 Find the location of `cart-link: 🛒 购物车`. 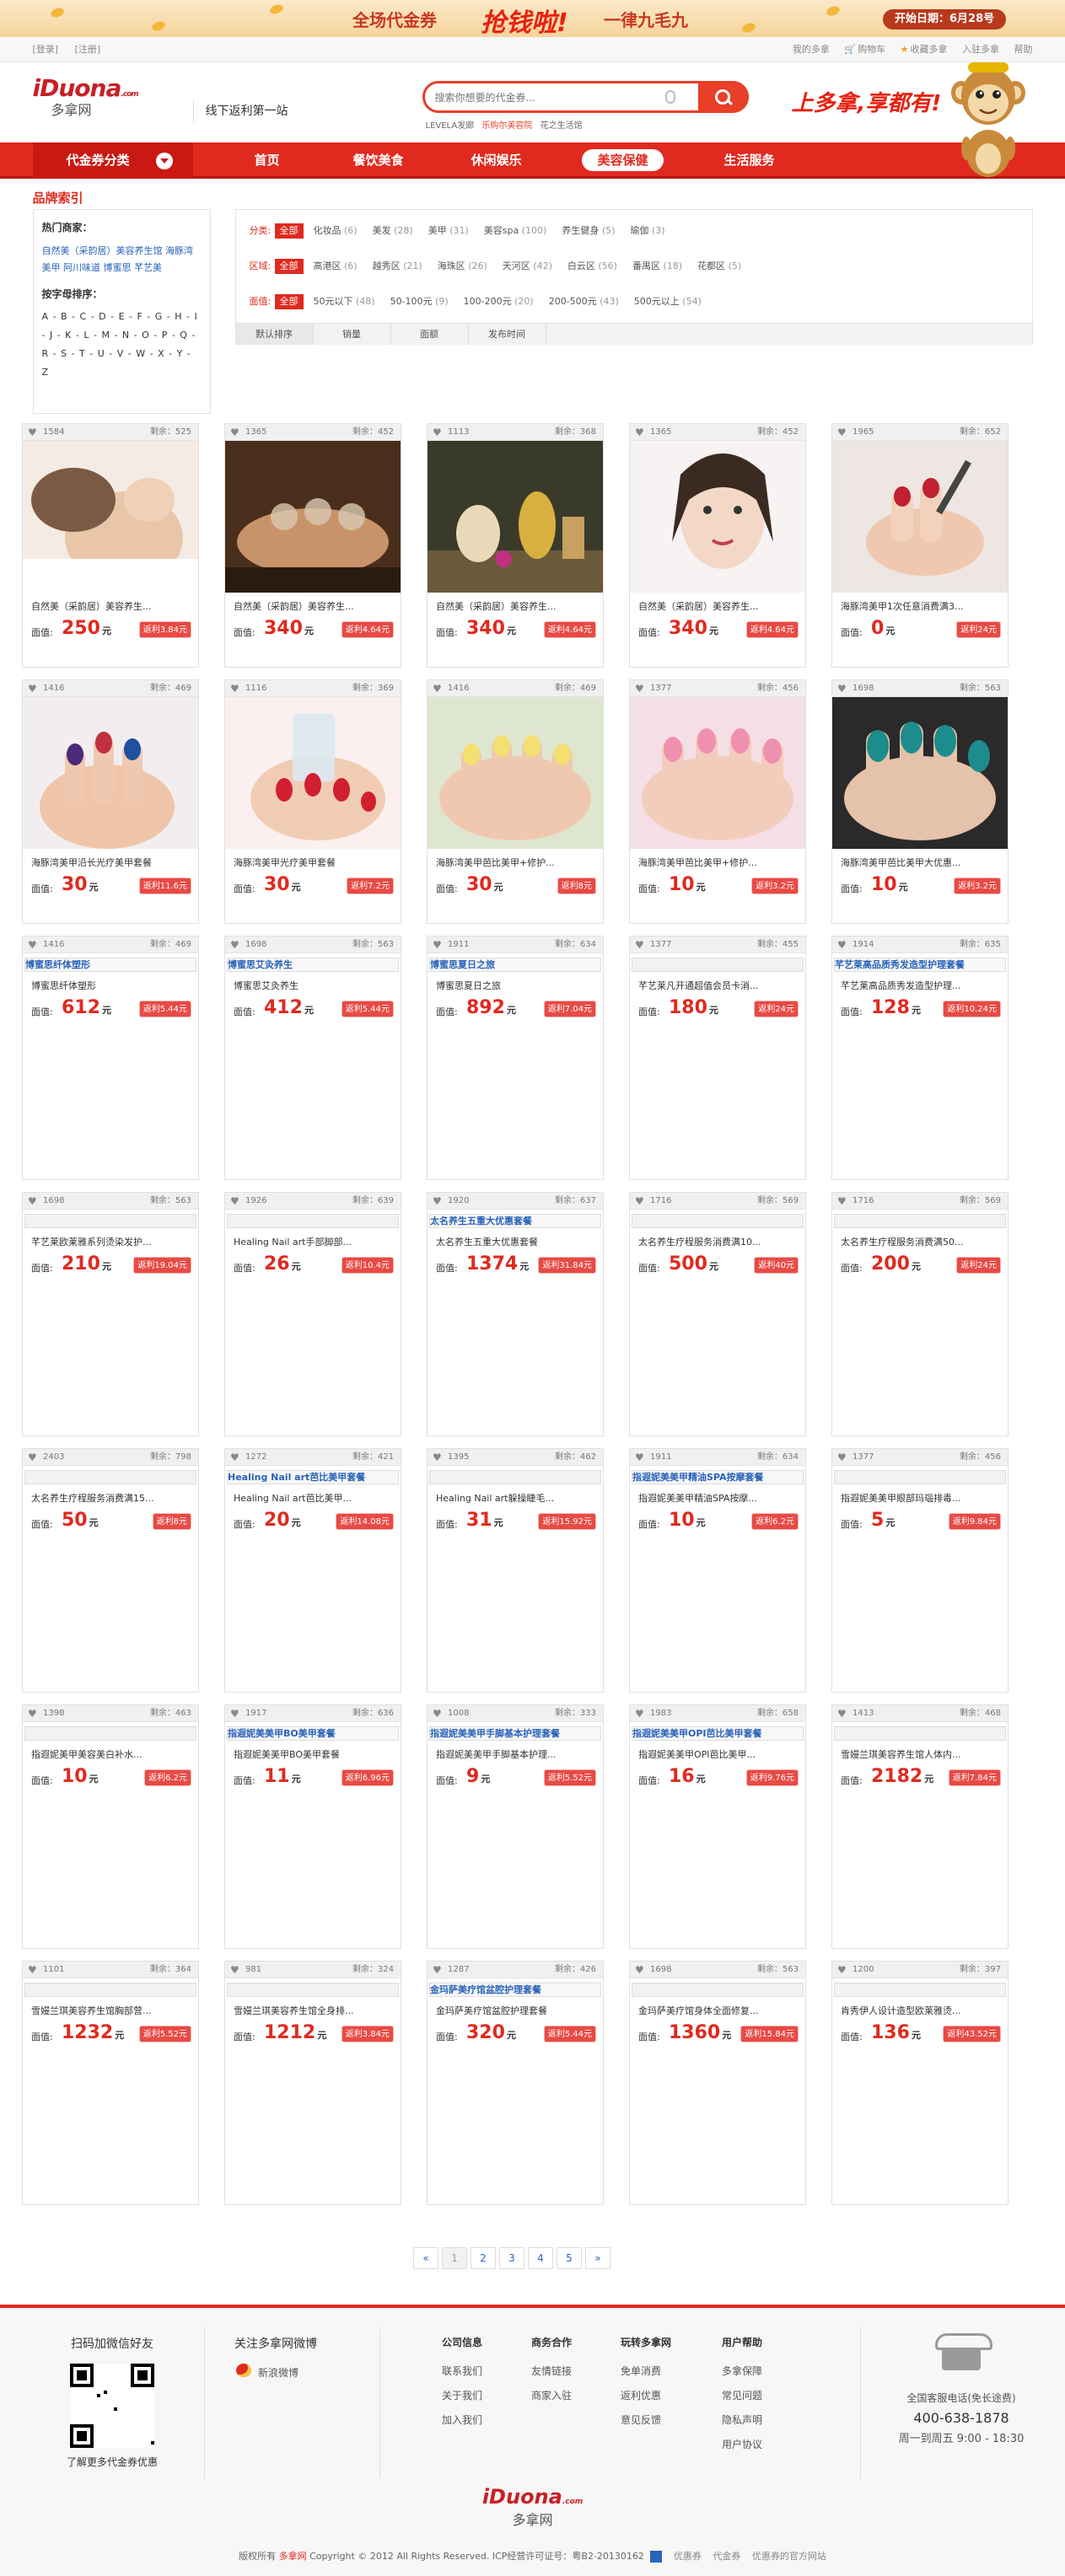

cart-link: 🛒 购物车 is located at coordinates (864, 49).